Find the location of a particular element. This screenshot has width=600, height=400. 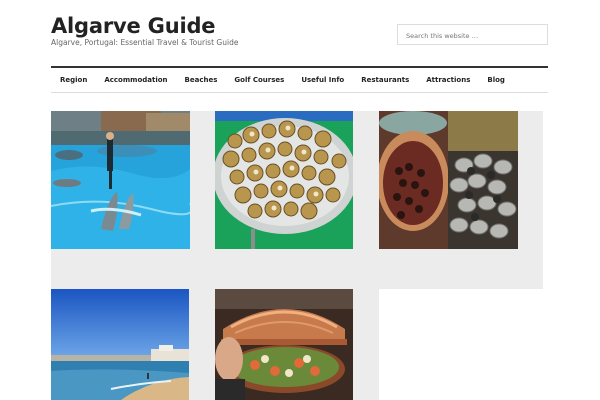

nav-item-beaches: Beaches is located at coordinates (201, 80).